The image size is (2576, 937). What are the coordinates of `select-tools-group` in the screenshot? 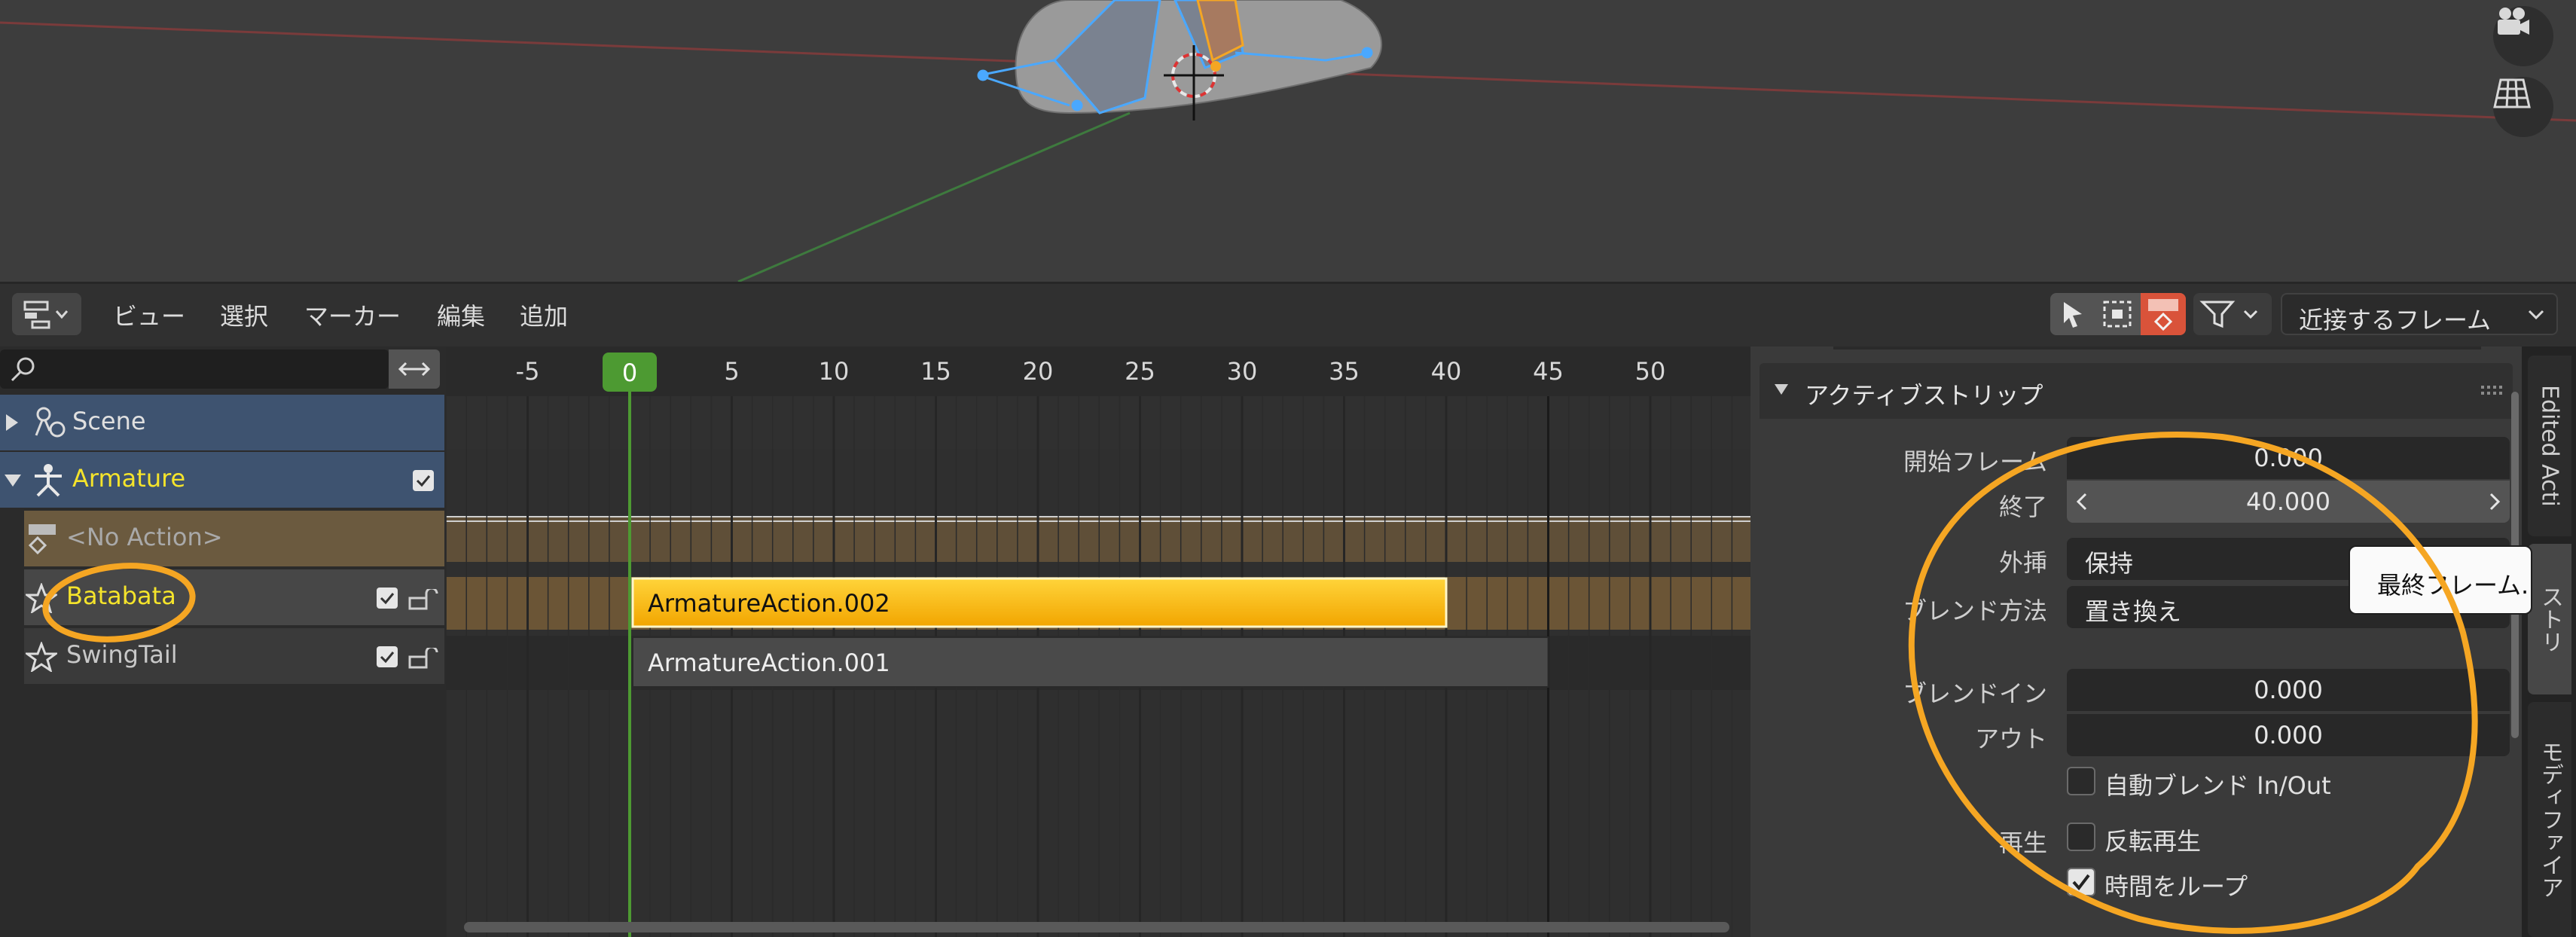 It's located at (2118, 314).